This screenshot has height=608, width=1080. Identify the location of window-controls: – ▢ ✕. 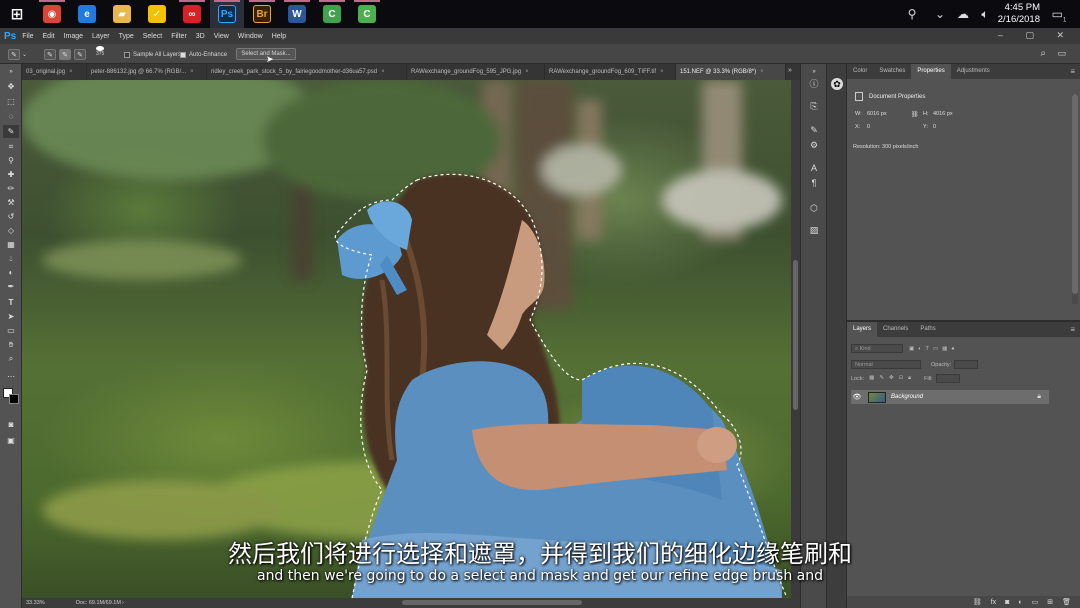
(1036, 35).